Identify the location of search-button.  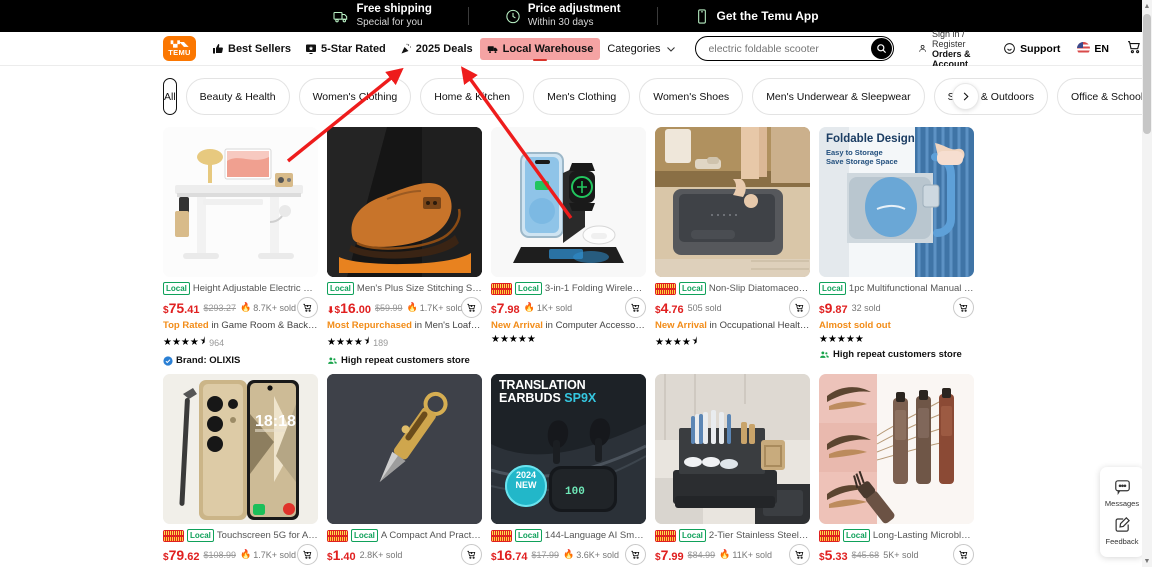
(881, 48).